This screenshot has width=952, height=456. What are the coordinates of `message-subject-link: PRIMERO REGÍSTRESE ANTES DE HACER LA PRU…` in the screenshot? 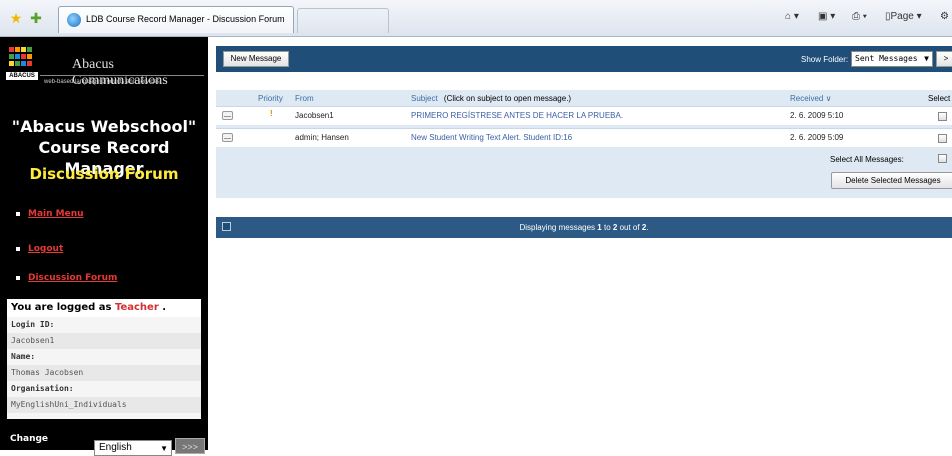 It's located at (517, 115).